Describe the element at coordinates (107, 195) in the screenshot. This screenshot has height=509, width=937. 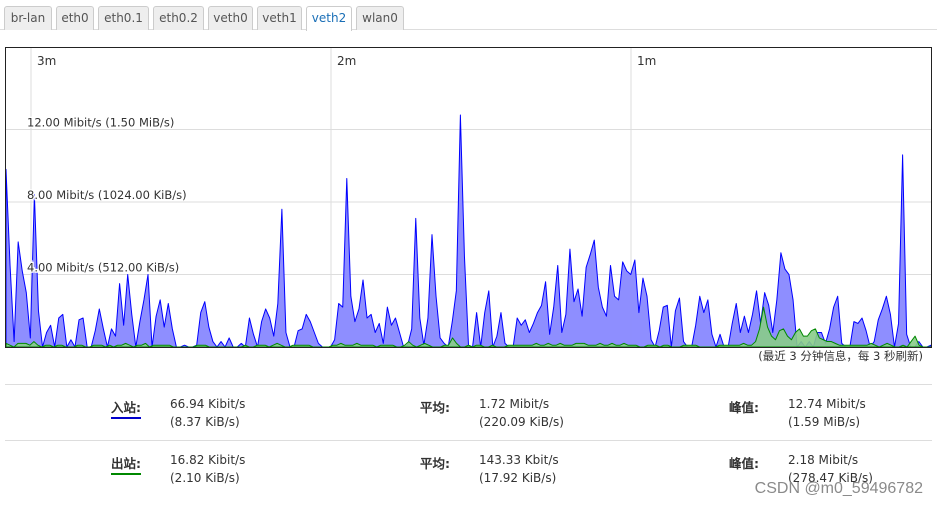
I see `y-tick-label: 8.00 Mibit/s (1024.00 KiB/s)` at that location.